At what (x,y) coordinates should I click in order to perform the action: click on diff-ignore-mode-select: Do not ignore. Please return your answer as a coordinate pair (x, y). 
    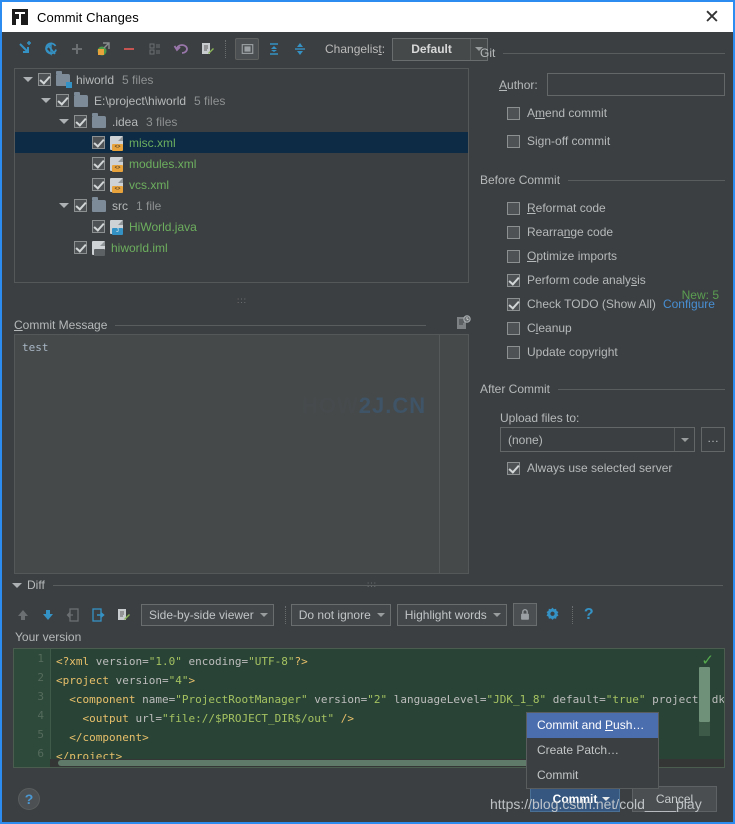
    Looking at the image, I should click on (340, 614).